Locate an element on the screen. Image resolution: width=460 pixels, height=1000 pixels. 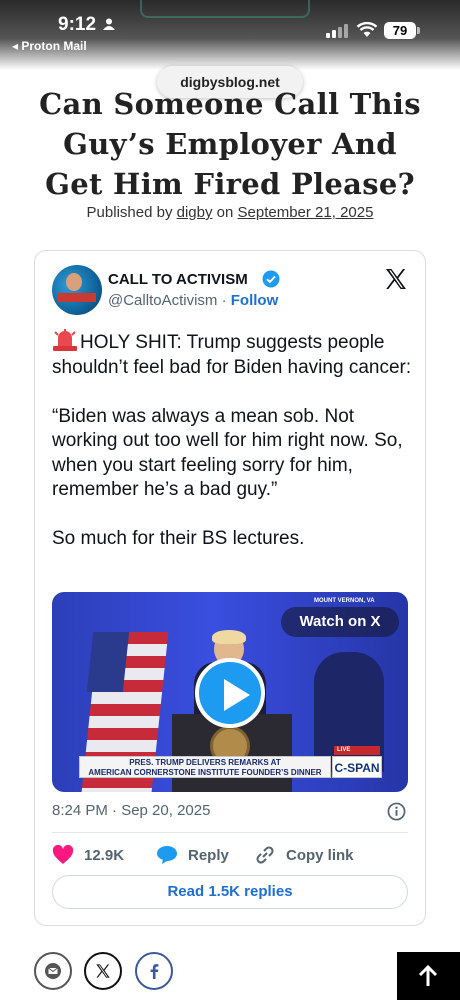
site-logo is located at coordinates (225, 9).